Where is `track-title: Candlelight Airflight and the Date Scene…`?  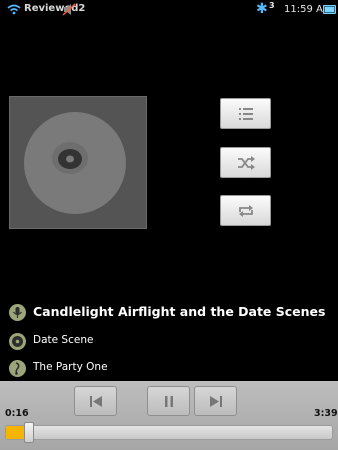
track-title: Candlelight Airflight and the Date Scene… is located at coordinates (179, 311).